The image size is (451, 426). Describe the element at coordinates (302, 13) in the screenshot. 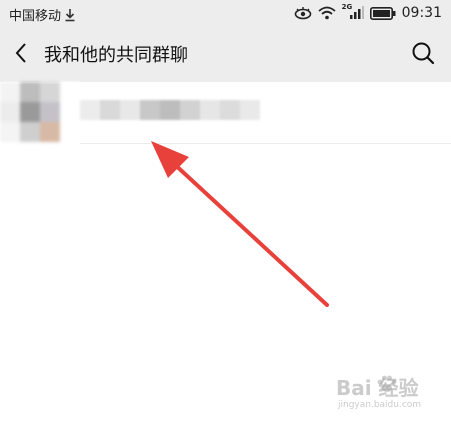

I see `eye-comfort-icon` at that location.